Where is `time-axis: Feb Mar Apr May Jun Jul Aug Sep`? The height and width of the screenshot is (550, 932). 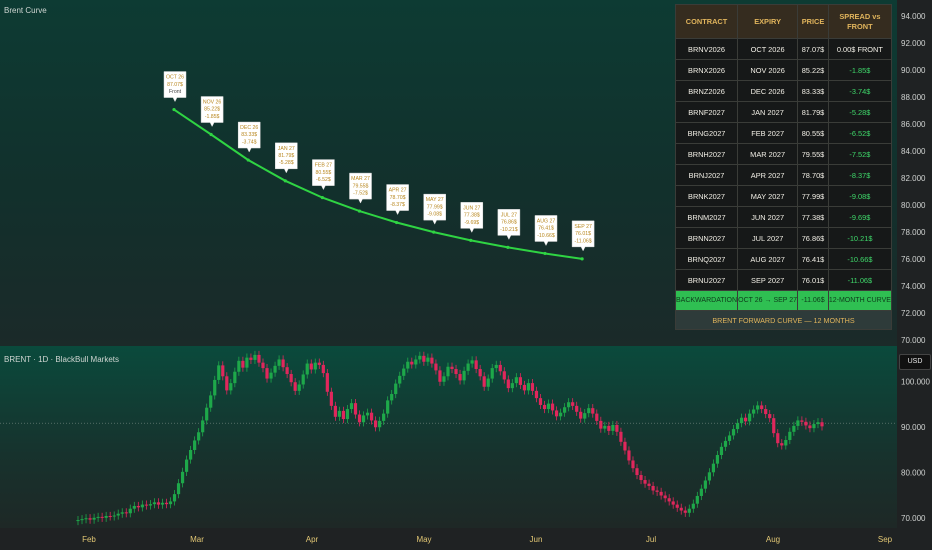
time-axis: Feb Mar Apr May Jun Jul Aug Sep is located at coordinates (448, 539).